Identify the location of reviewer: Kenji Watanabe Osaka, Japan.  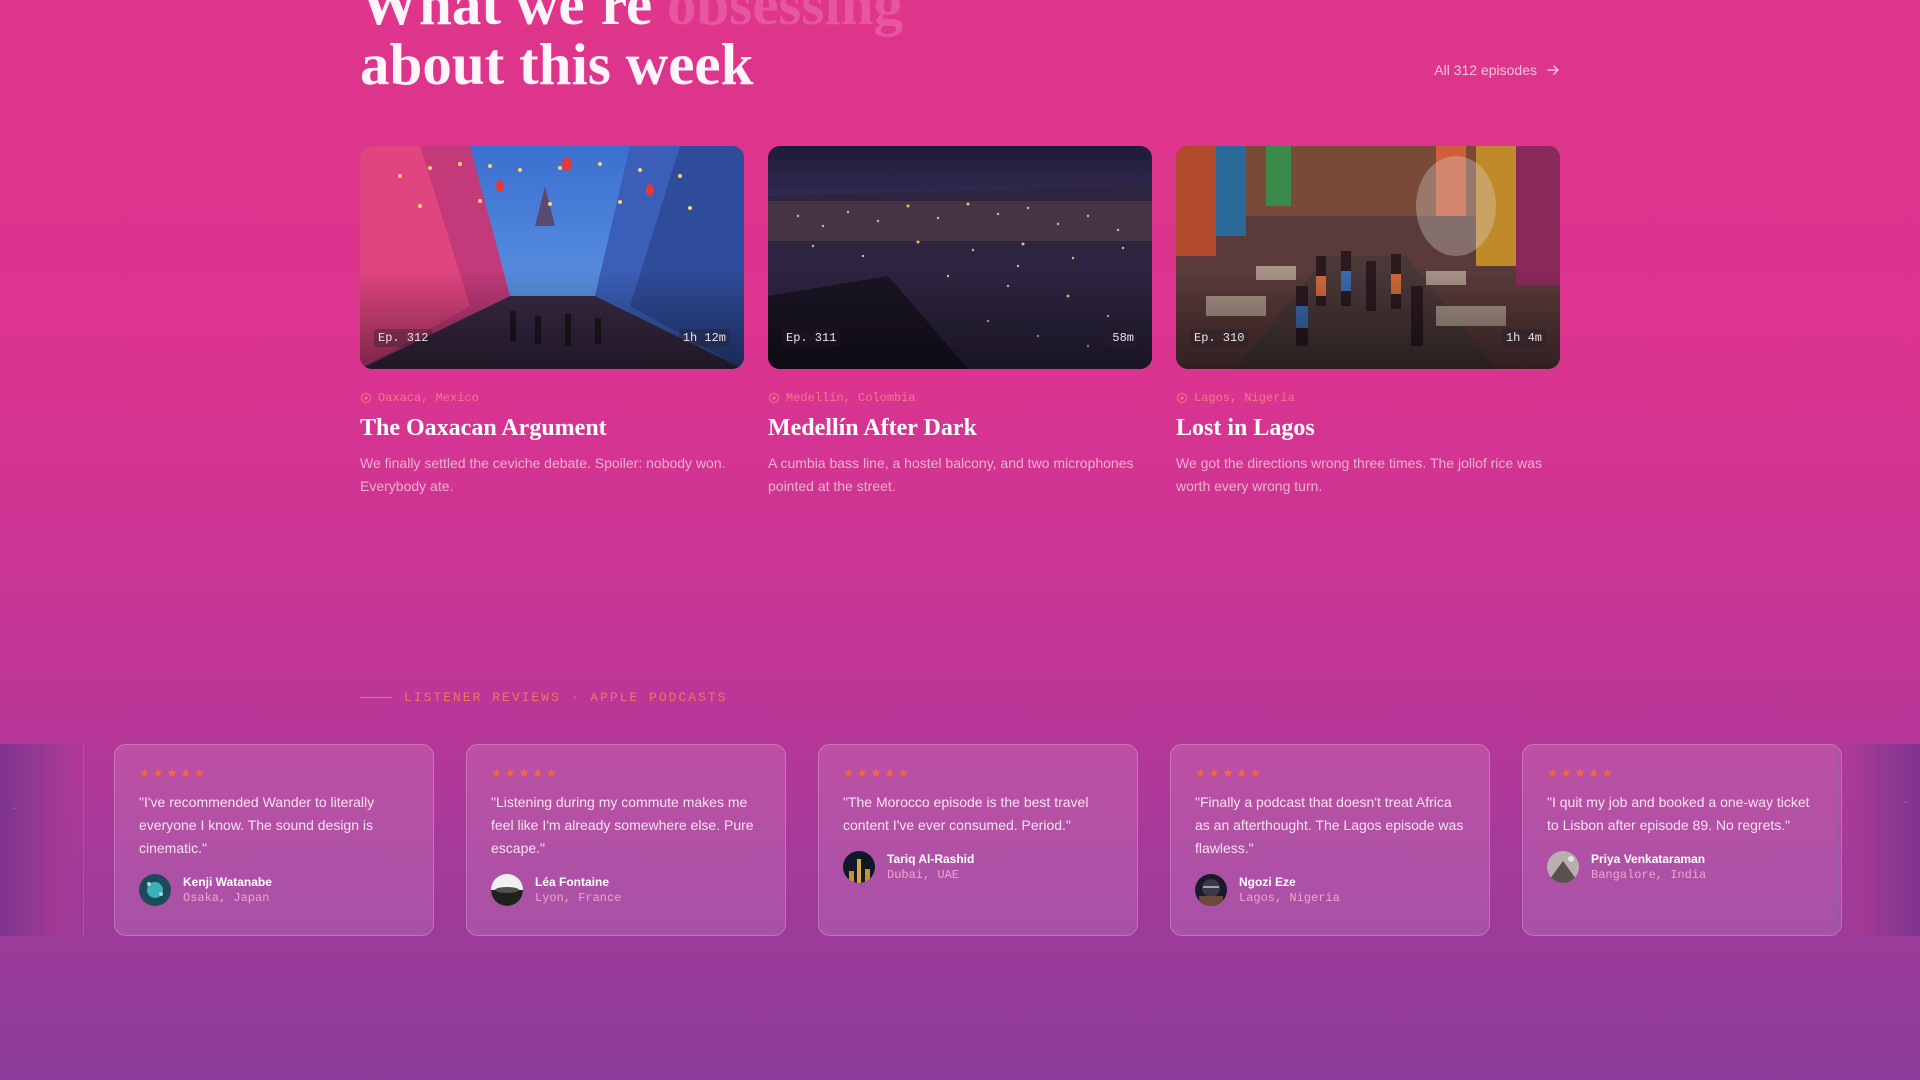
(274, 890).